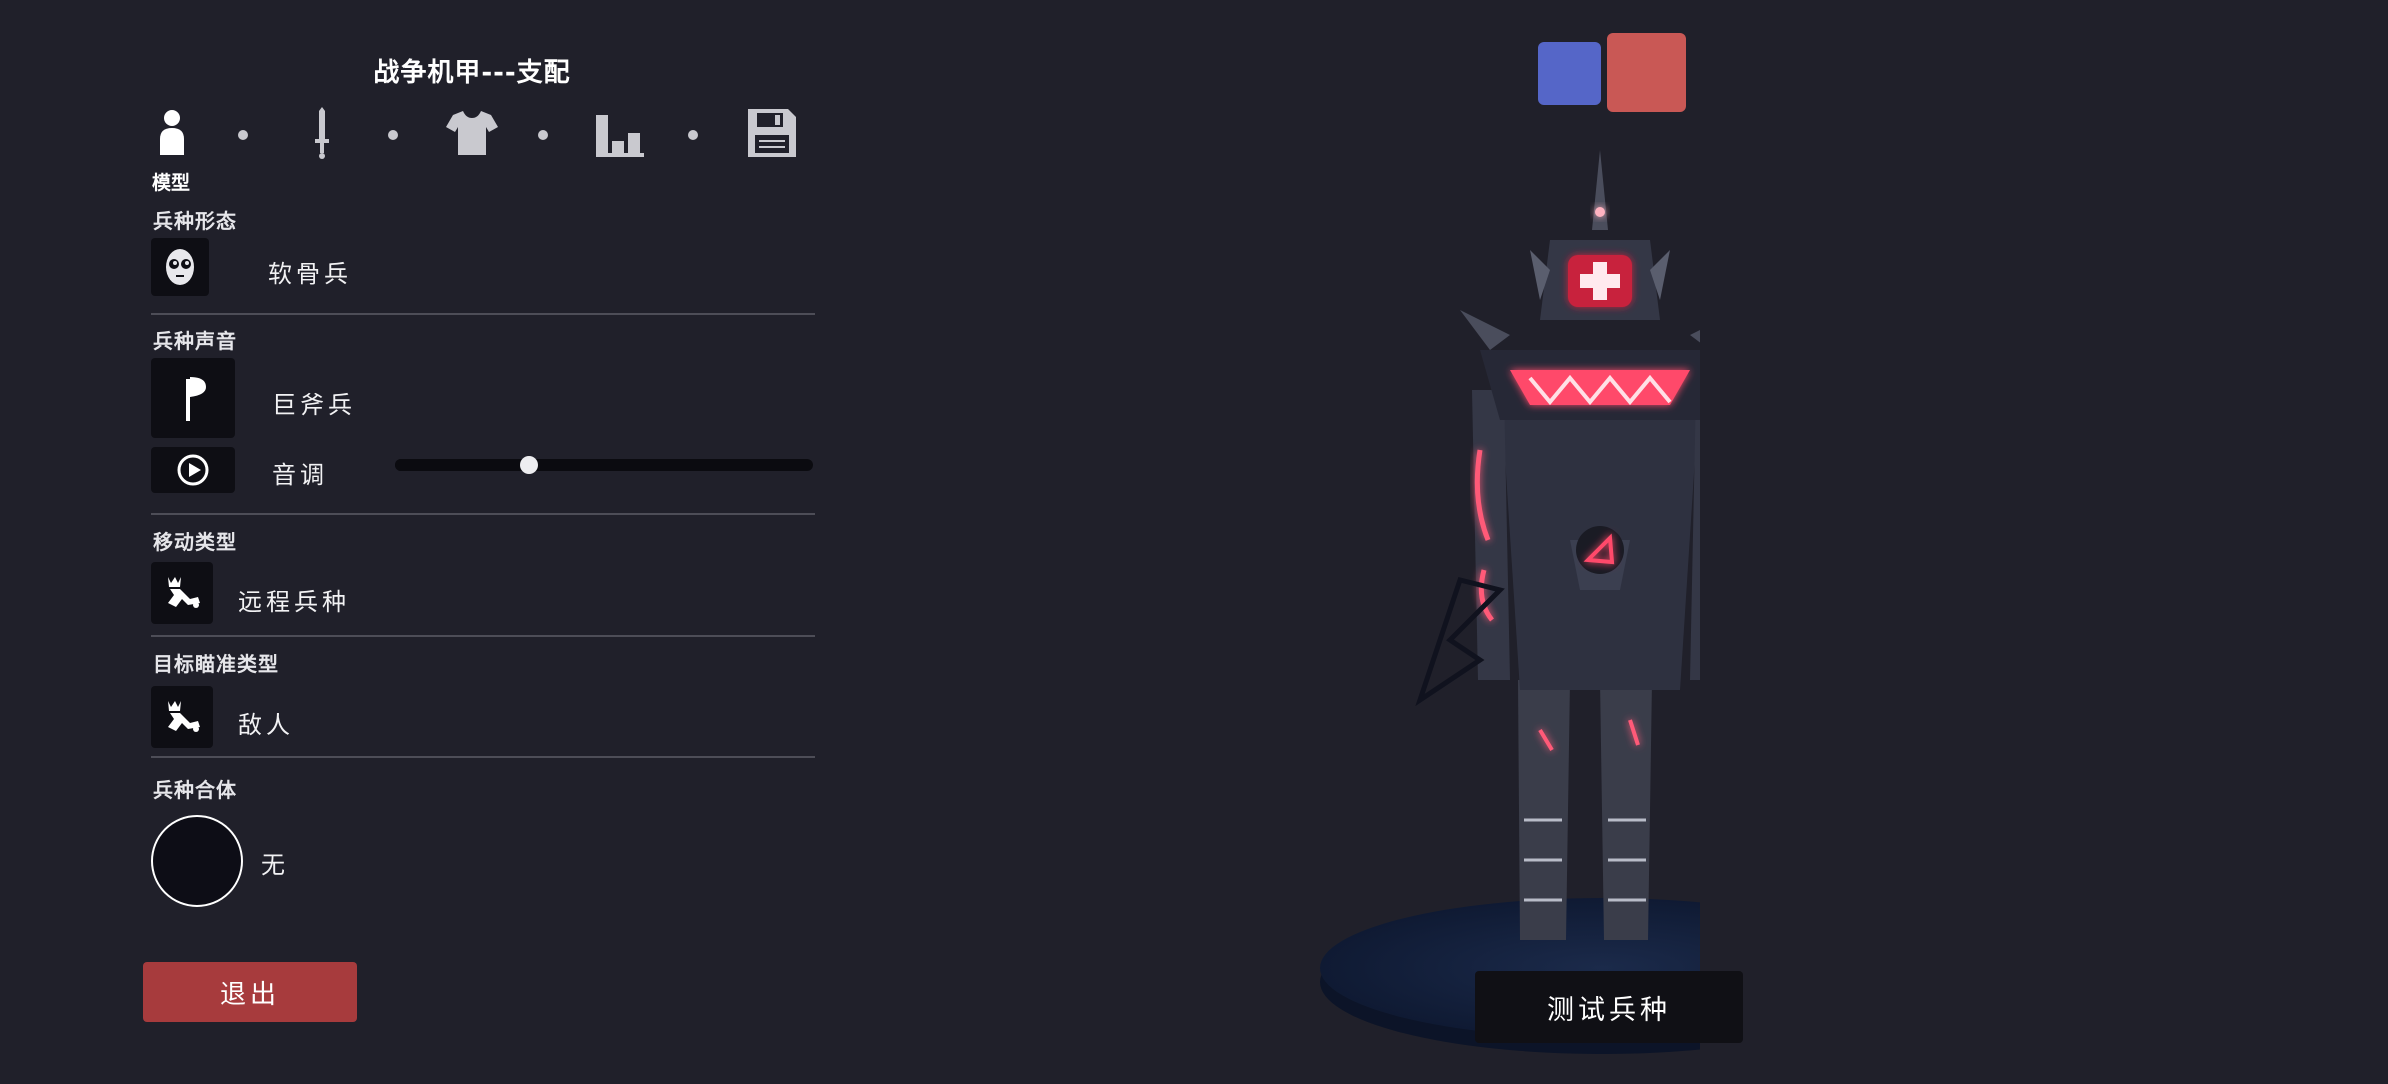 The height and width of the screenshot is (1084, 2388). I want to click on person-icon, so click(172, 132).